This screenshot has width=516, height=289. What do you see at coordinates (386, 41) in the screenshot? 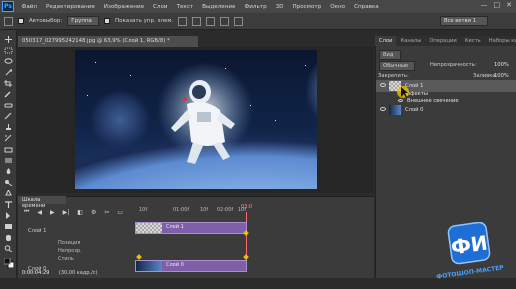
I see `tab-layers: Слои` at bounding box center [386, 41].